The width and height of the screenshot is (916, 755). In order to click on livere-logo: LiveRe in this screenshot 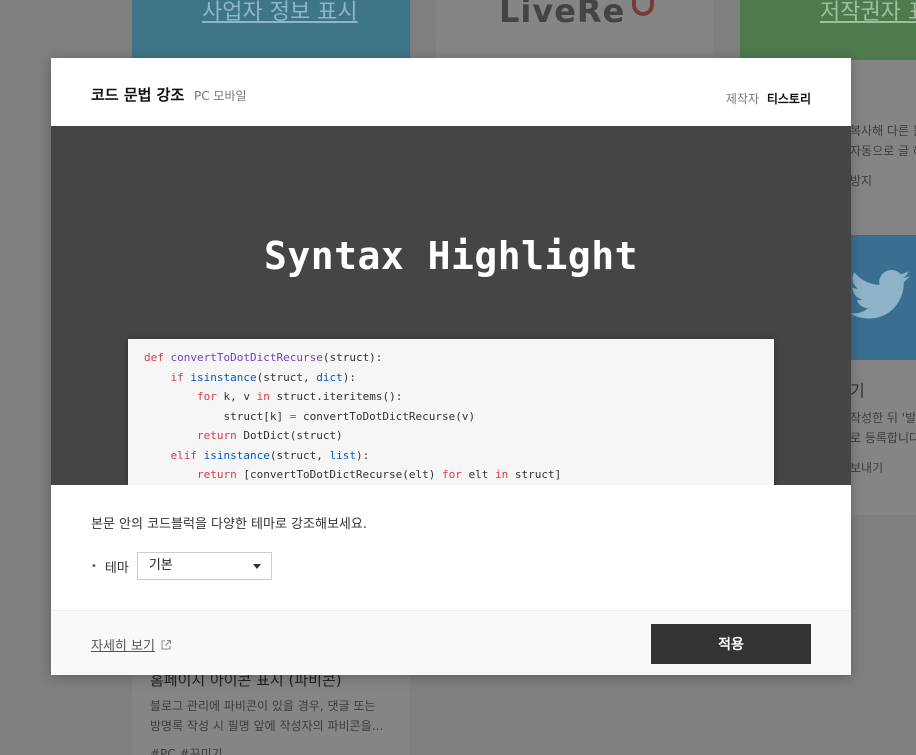, I will do `click(562, 15)`.